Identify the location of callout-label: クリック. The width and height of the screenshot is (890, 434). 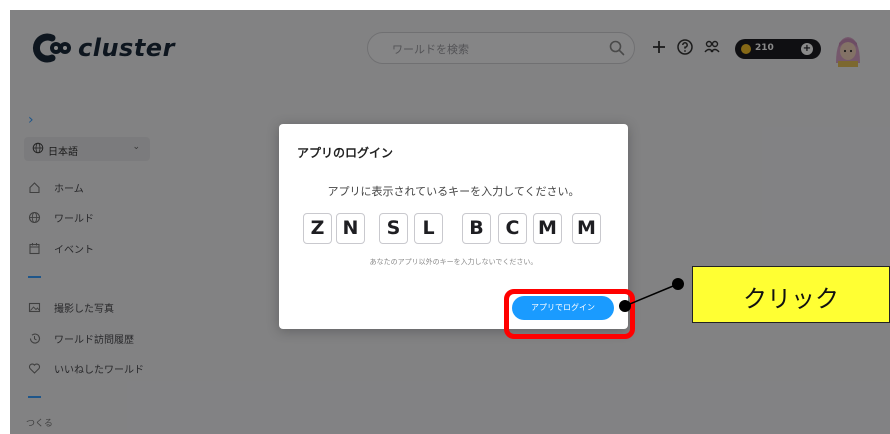
(791, 299).